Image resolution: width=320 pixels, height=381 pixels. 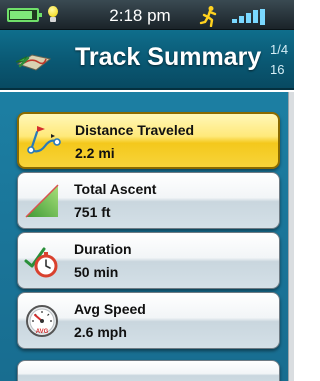 I want to click on page-sub: 16, so click(x=277, y=69).